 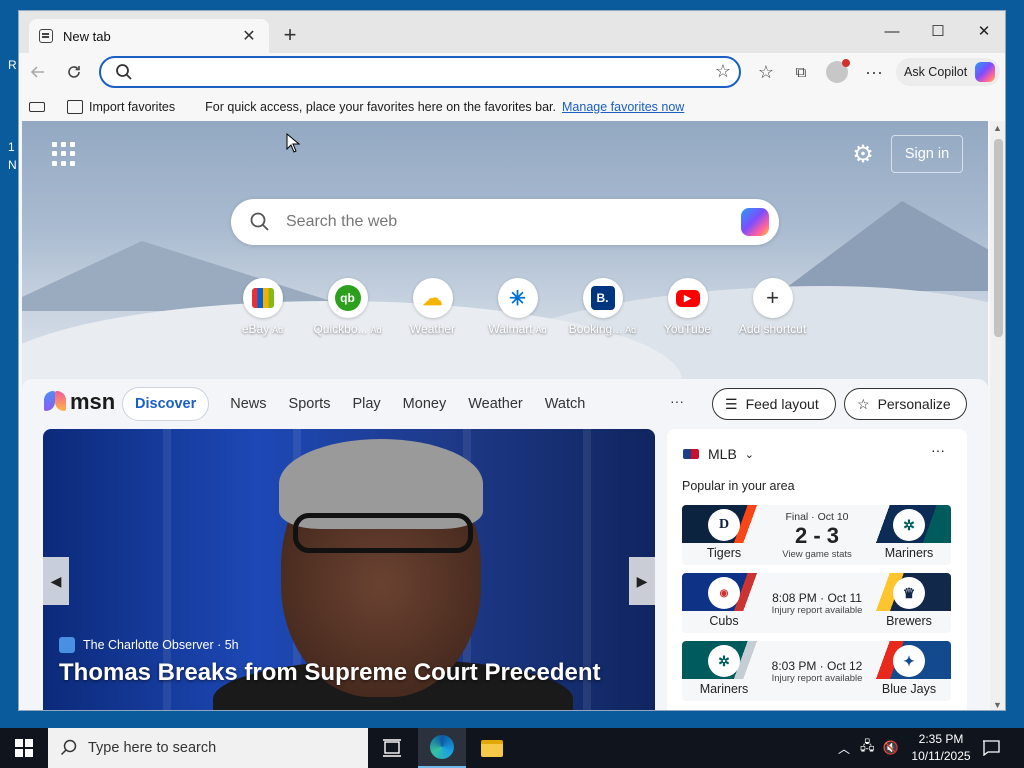 I want to click on start-button, so click(x=24, y=748).